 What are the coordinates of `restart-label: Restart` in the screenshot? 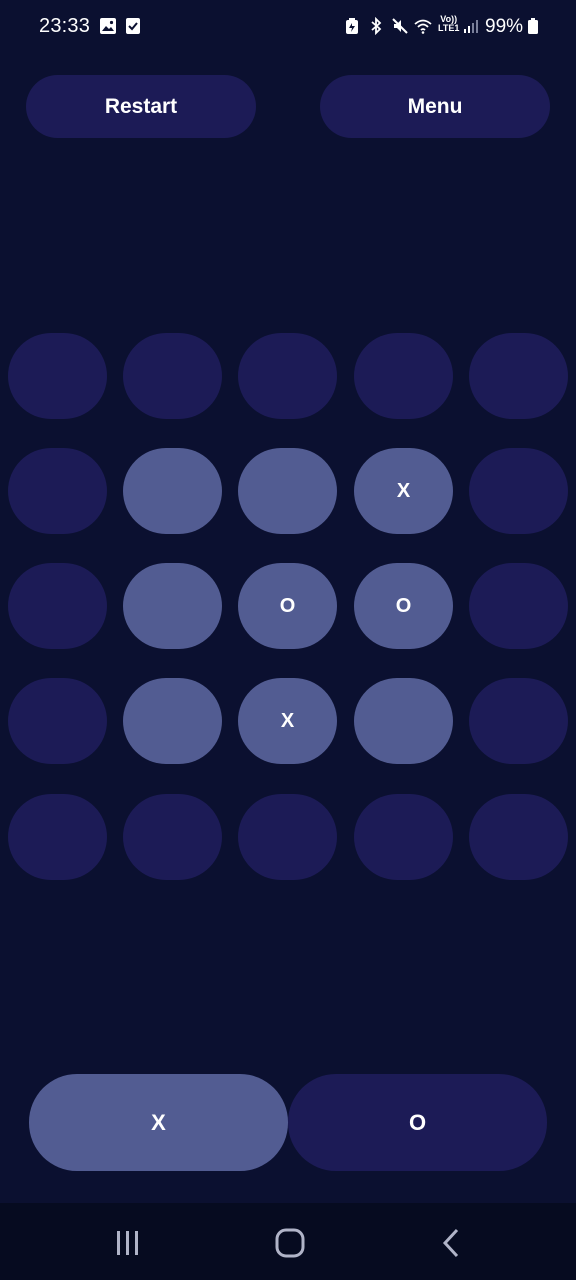 It's located at (141, 106).